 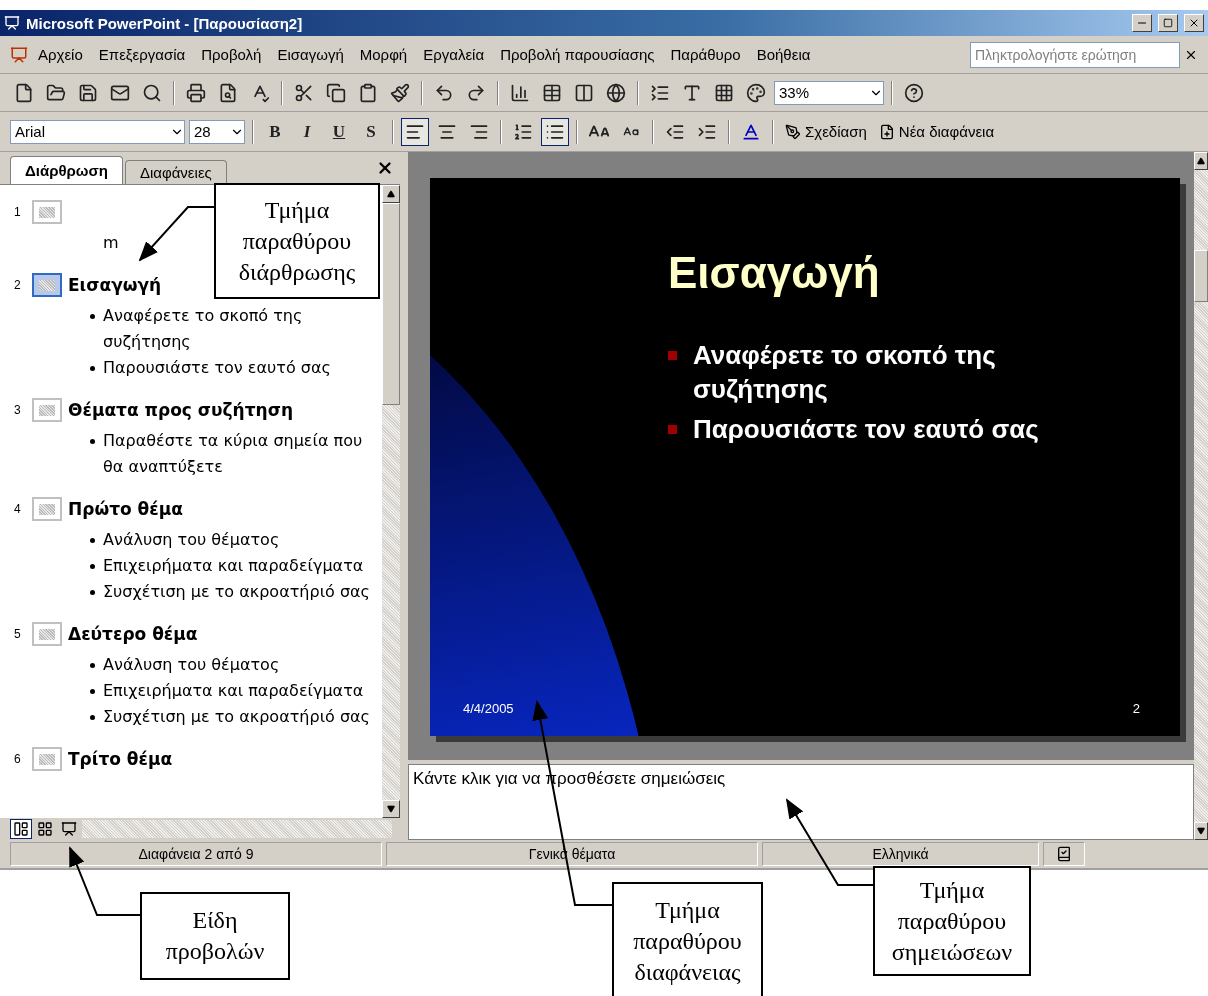 What do you see at coordinates (297, 241) in the screenshot?
I see `callout-label: Τμήμα παραθύρου διάρθρωσης` at bounding box center [297, 241].